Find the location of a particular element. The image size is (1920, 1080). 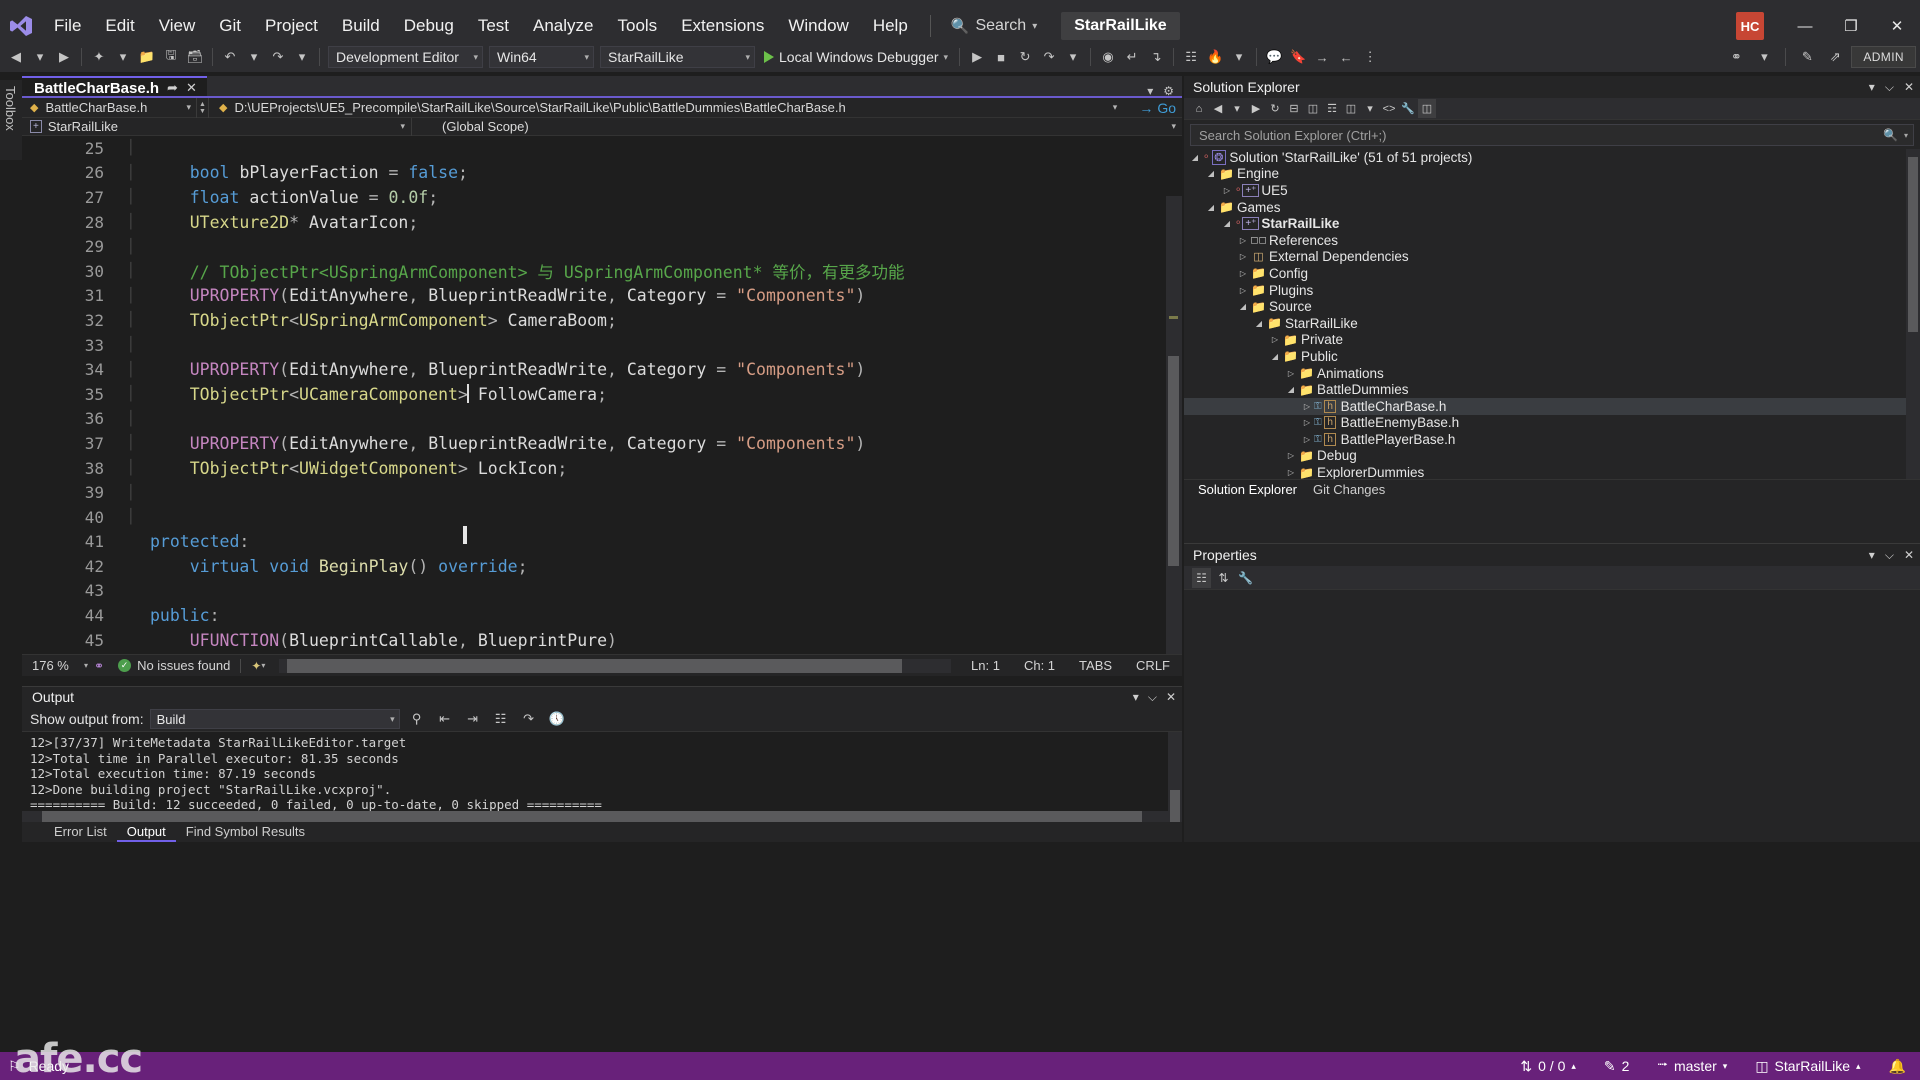

save-icon: 🖫 is located at coordinates (171, 57).